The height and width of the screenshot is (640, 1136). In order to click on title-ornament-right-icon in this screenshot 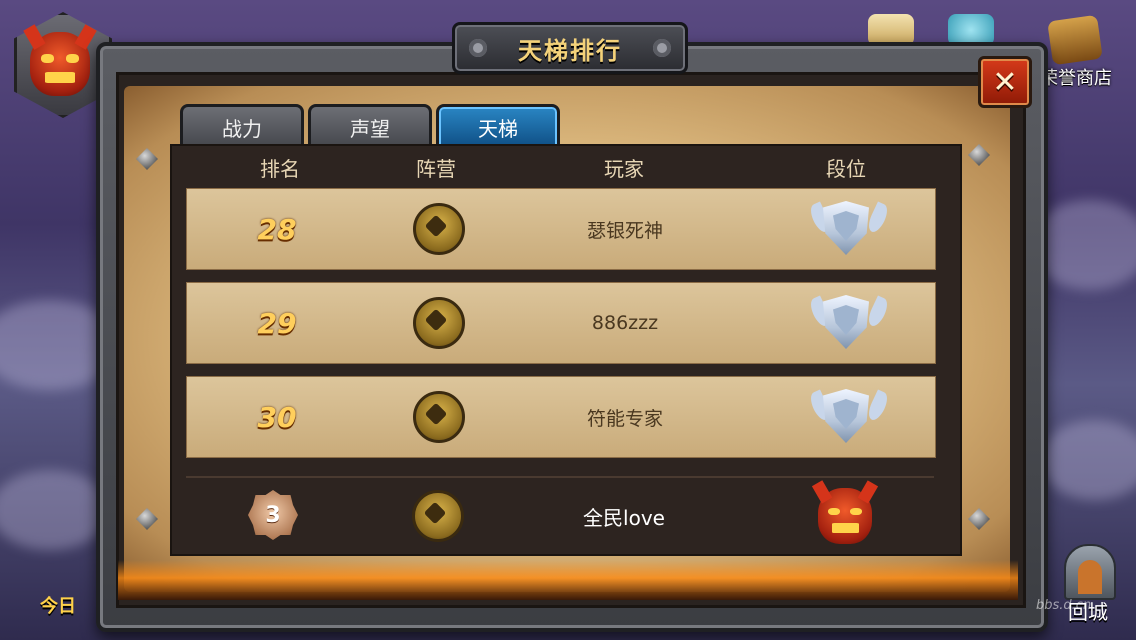, I will do `click(662, 48)`.